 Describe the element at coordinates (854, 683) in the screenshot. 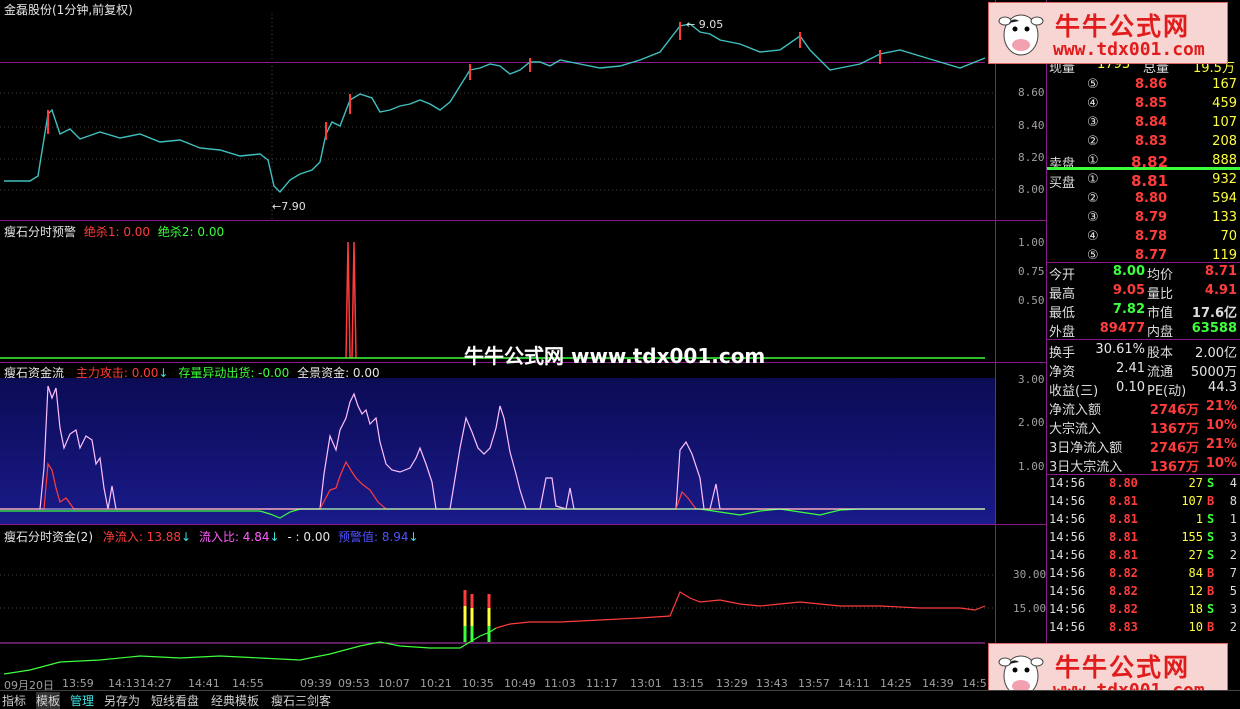

I see `time-axis-label: 14:11` at that location.